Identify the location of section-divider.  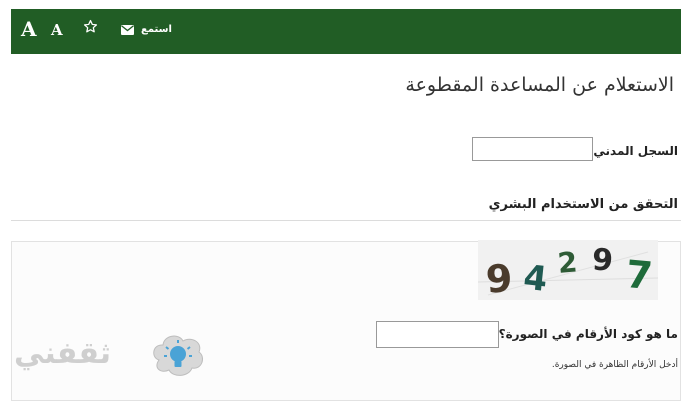
(346, 220).